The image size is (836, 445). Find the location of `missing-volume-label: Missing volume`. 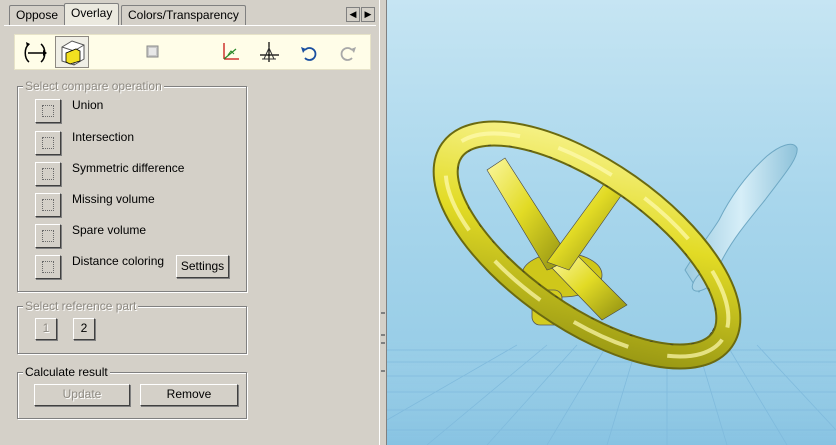

missing-volume-label: Missing volume is located at coordinates (113, 199).